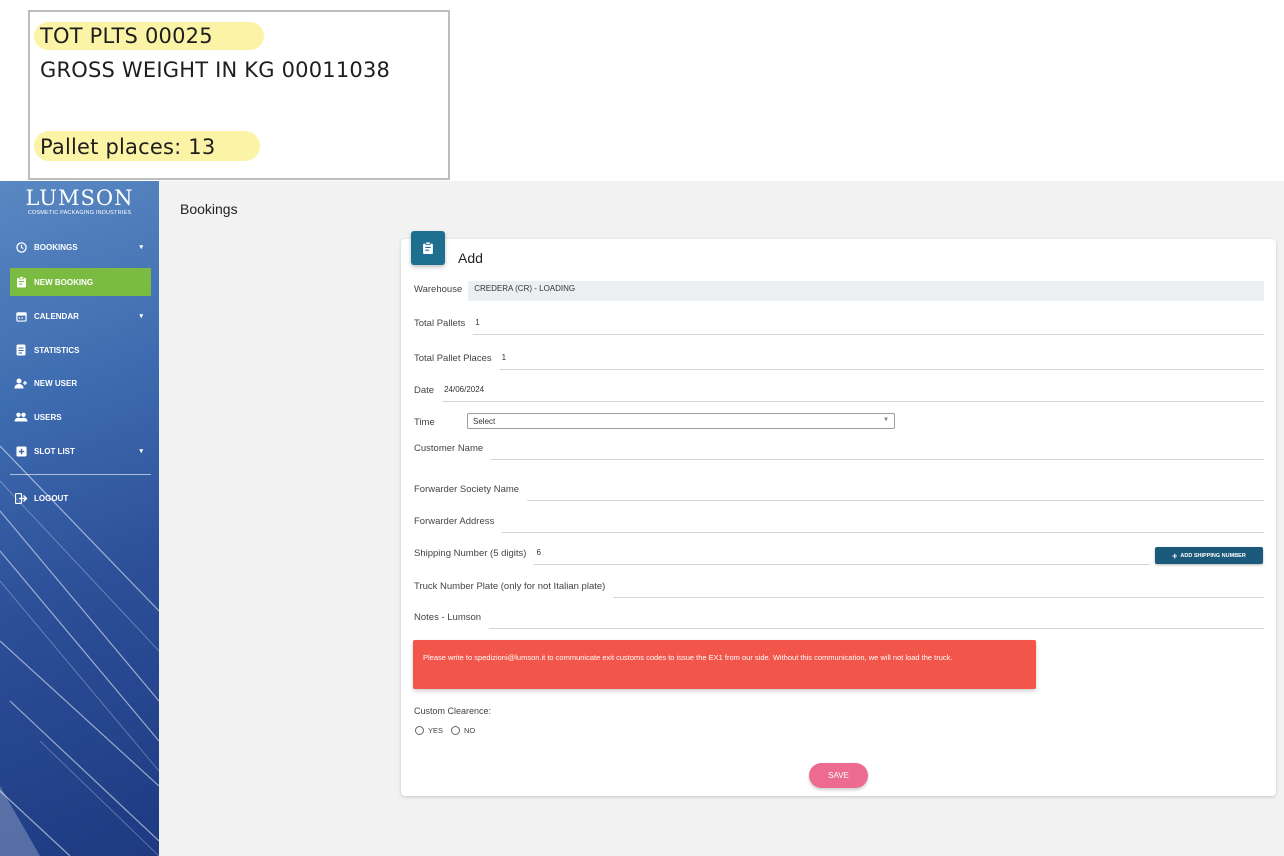 The height and width of the screenshot is (856, 1284). I want to click on shipping-number-label: Shipping Number (5 digits), so click(470, 553).